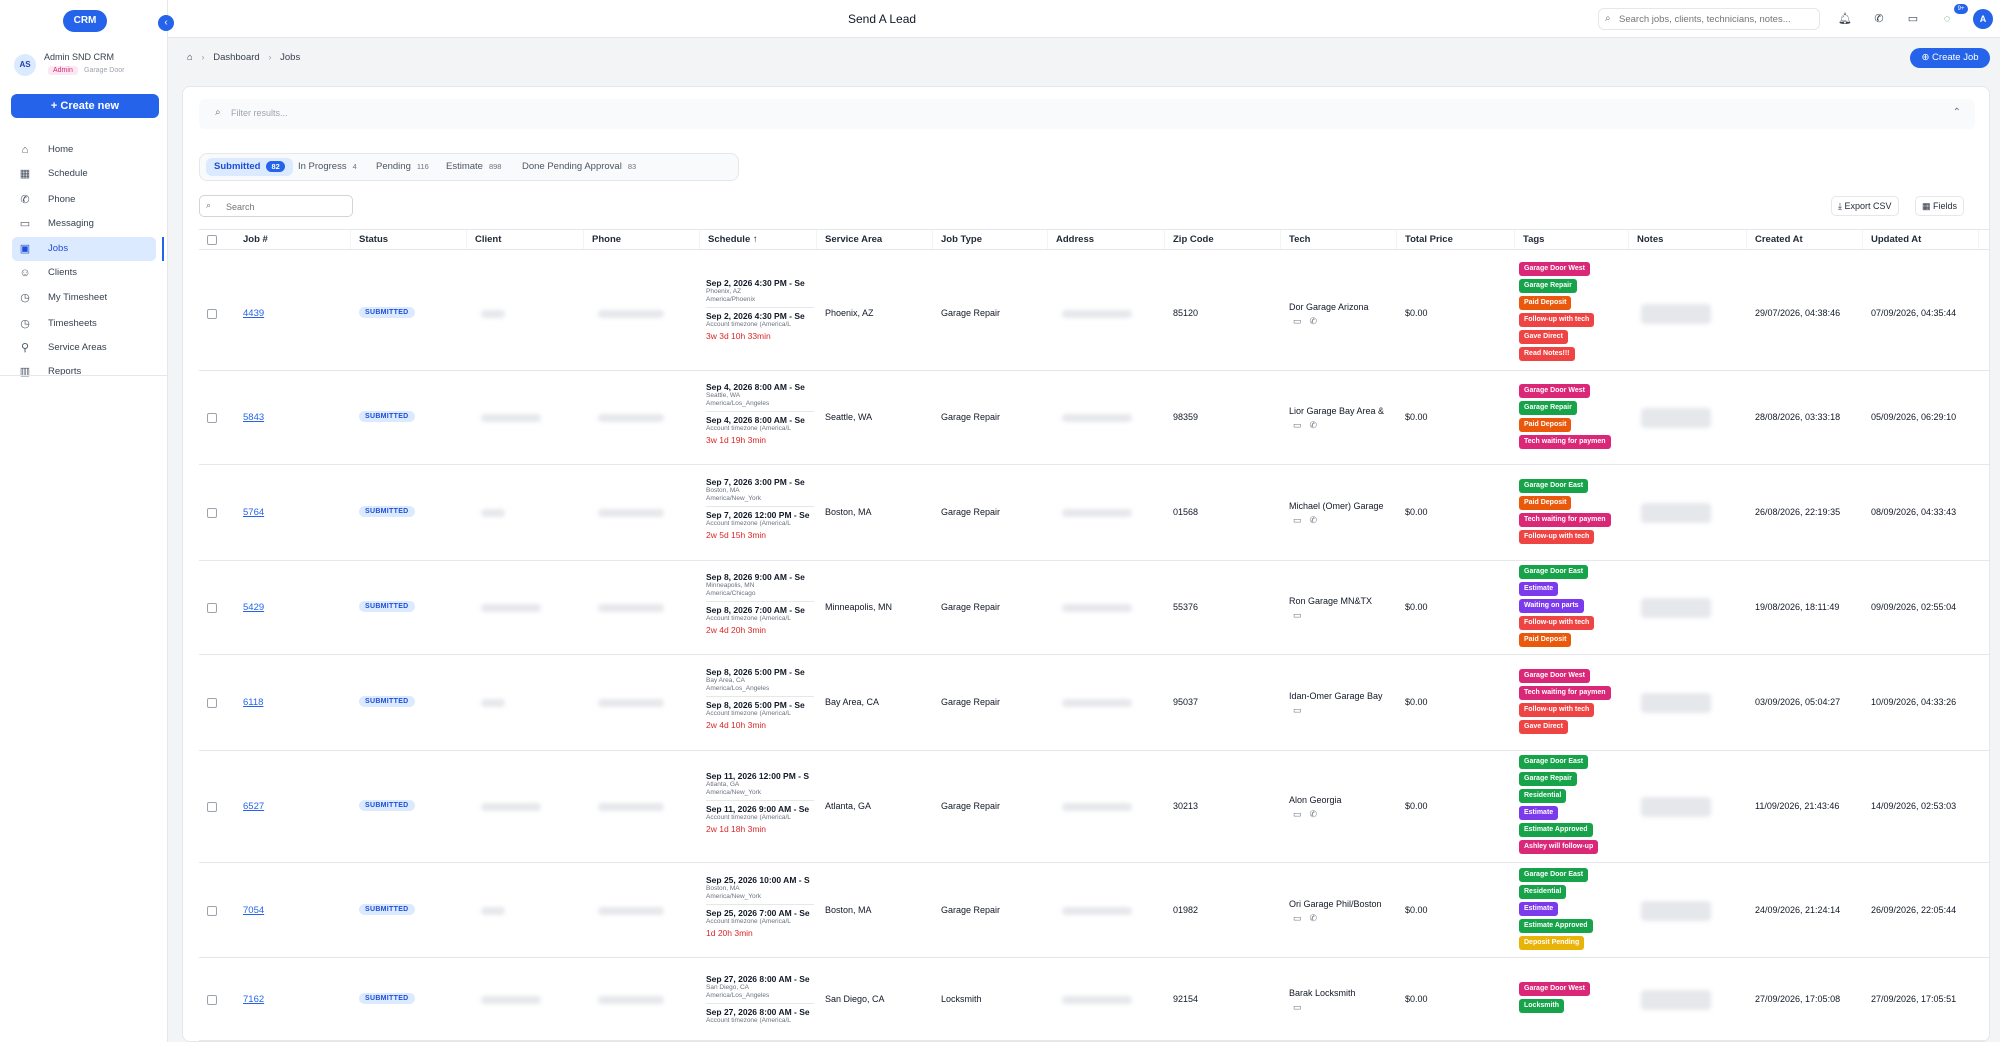  Describe the element at coordinates (249, 167) in the screenshot. I see `tab-submitted: Submitted 82` at that location.